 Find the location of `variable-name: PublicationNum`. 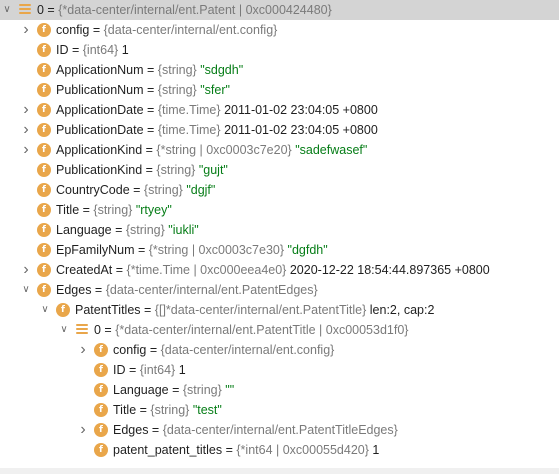

variable-name: PublicationNum is located at coordinates (100, 90).